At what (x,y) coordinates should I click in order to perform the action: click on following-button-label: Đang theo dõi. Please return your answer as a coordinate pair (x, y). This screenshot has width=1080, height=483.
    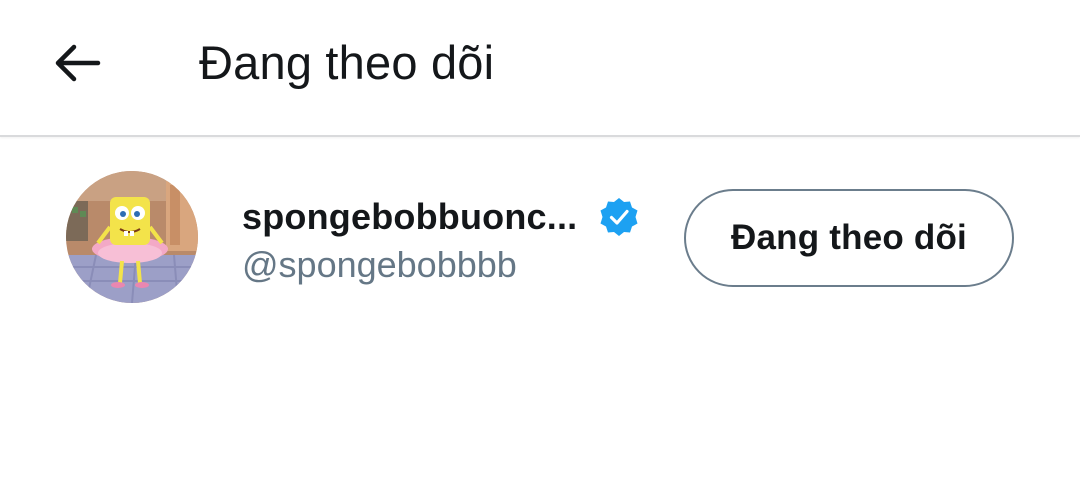
    Looking at the image, I should click on (849, 237).